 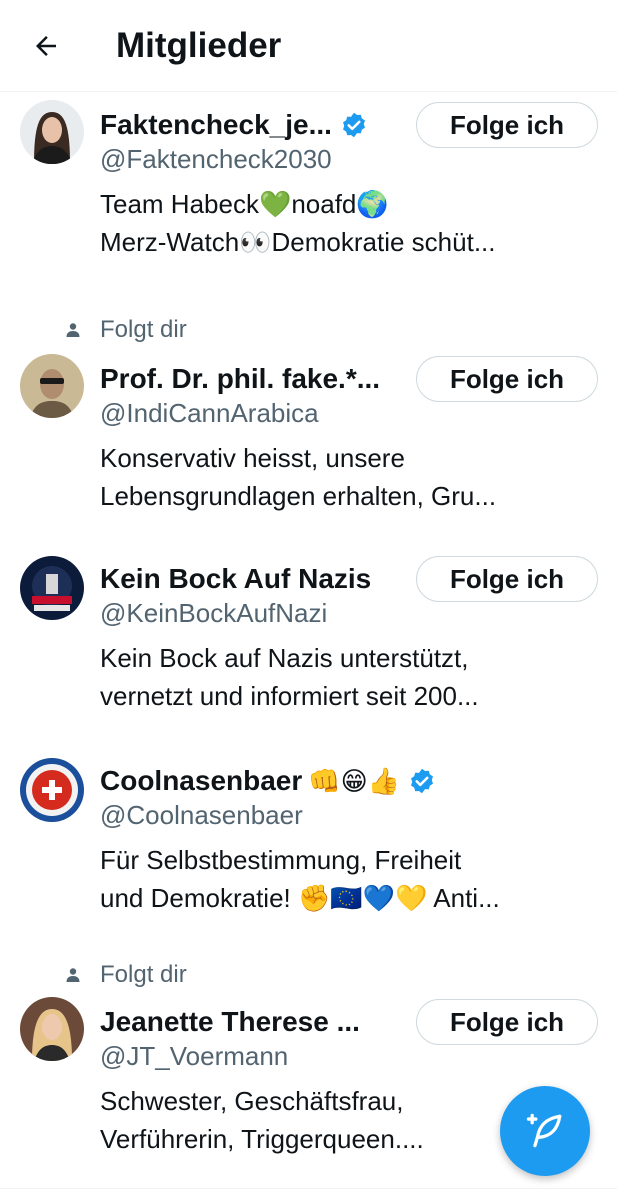 What do you see at coordinates (308, 46) in the screenshot?
I see `top-bar: Mitglieder` at bounding box center [308, 46].